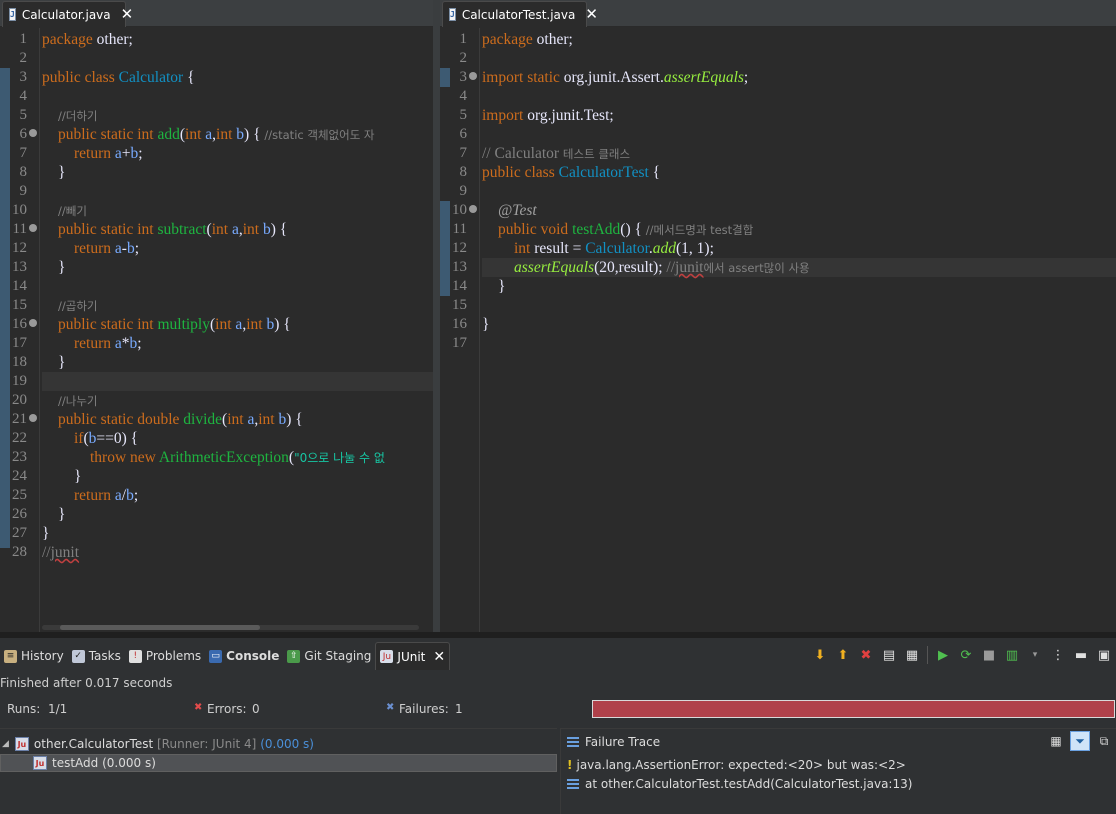 This screenshot has width=1116, height=814. I want to click on tab-calculatortest-java: J CalculatorTest.java ✕, so click(520, 14).